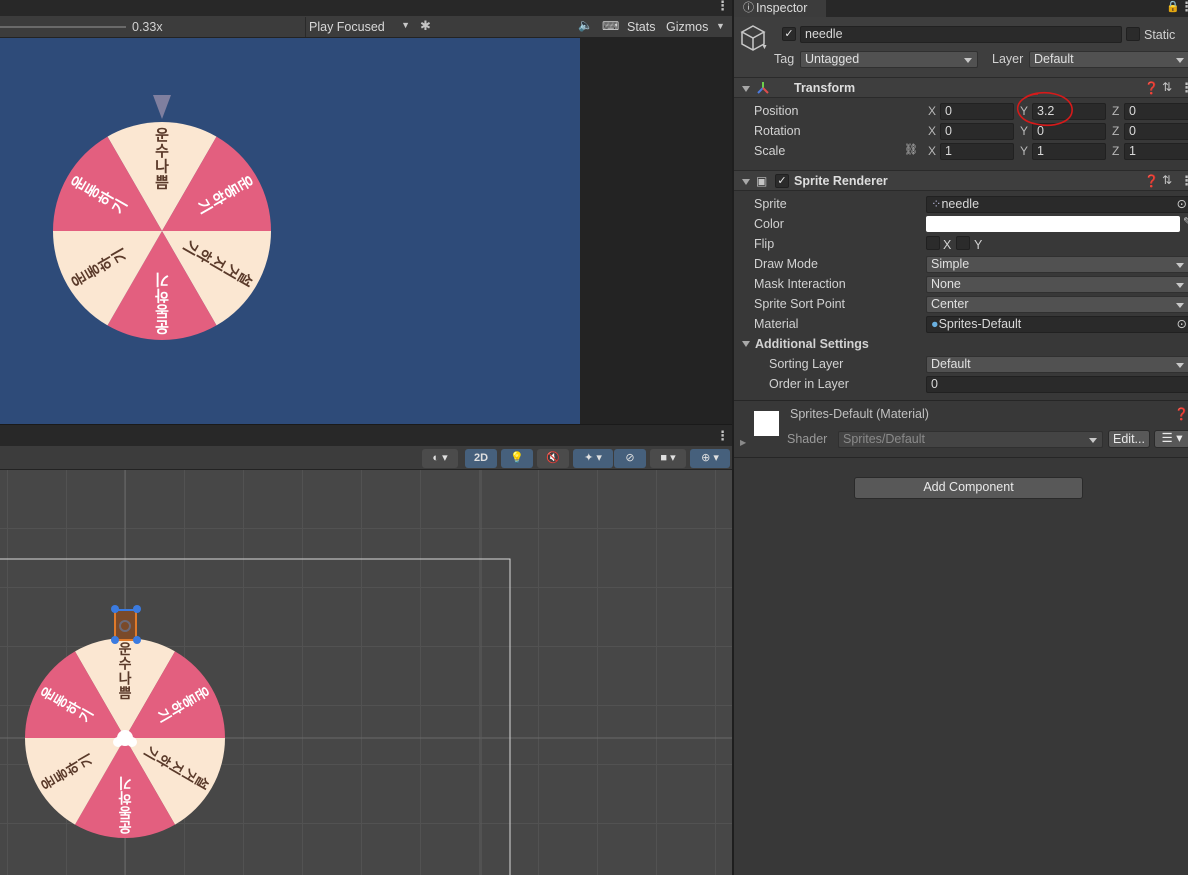 Image resolution: width=1188 pixels, height=875 pixels. Describe the element at coordinates (481, 458) in the screenshot. I see `toggle-2d-button: 2D` at that location.